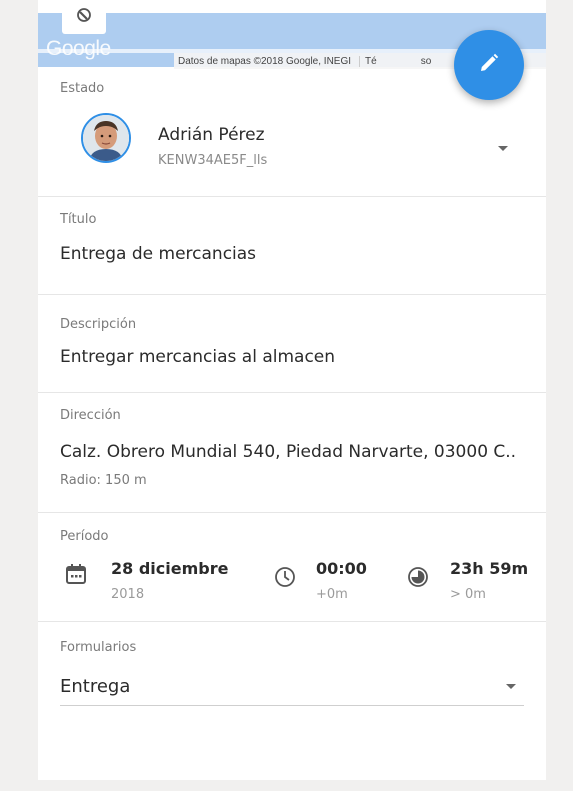 The width and height of the screenshot is (573, 791). Describe the element at coordinates (82, 88) in the screenshot. I see `estado-label: Estado` at that location.